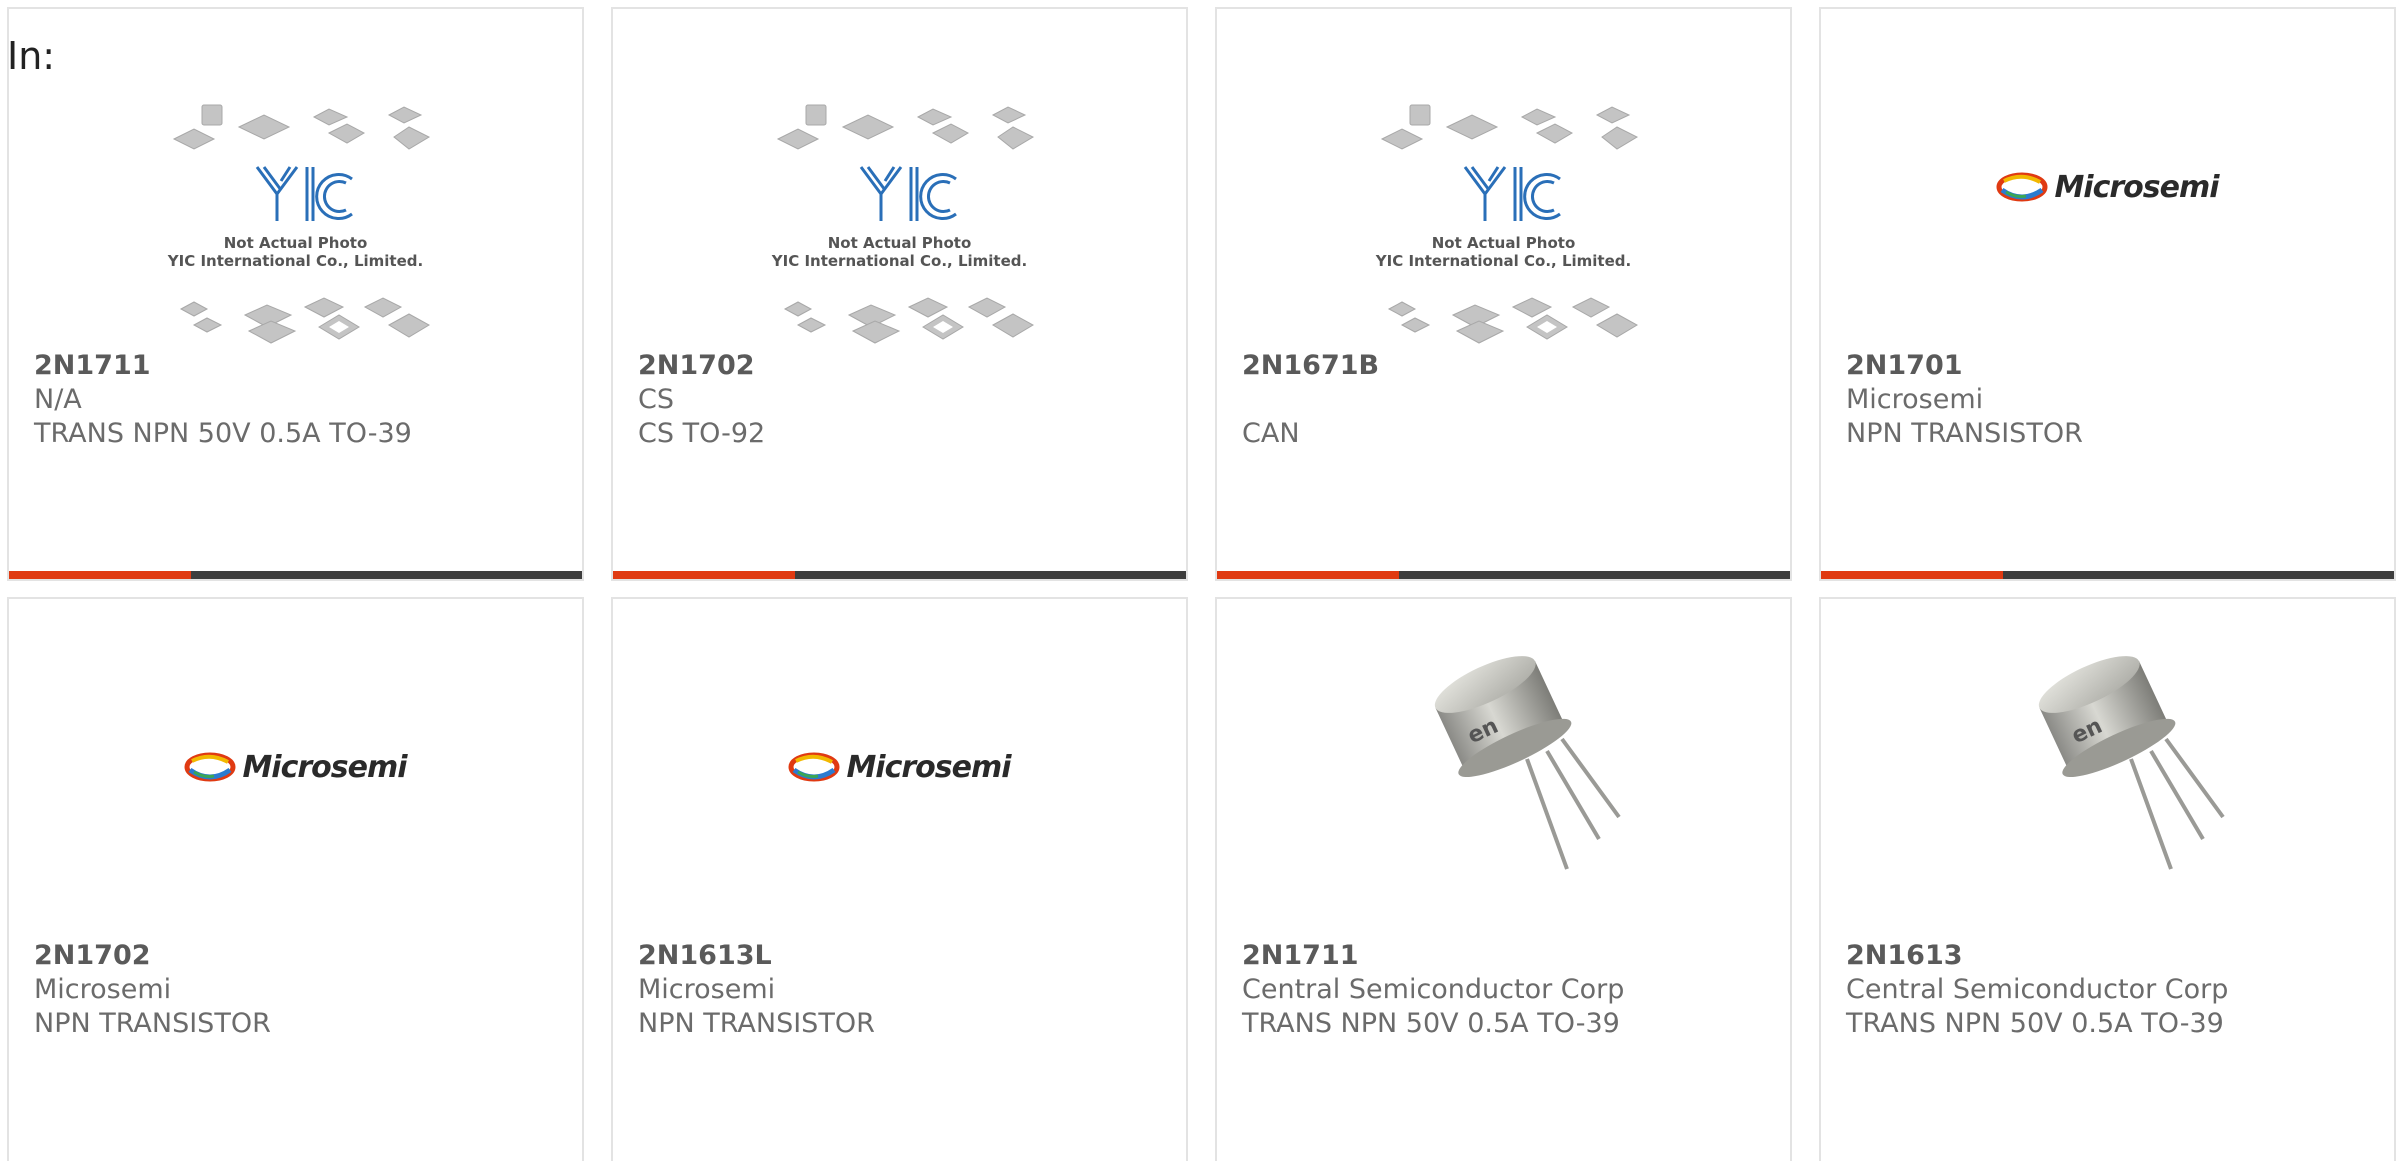  Describe the element at coordinates (702, 433) in the screenshot. I see `product-description: CS TO-92` at that location.